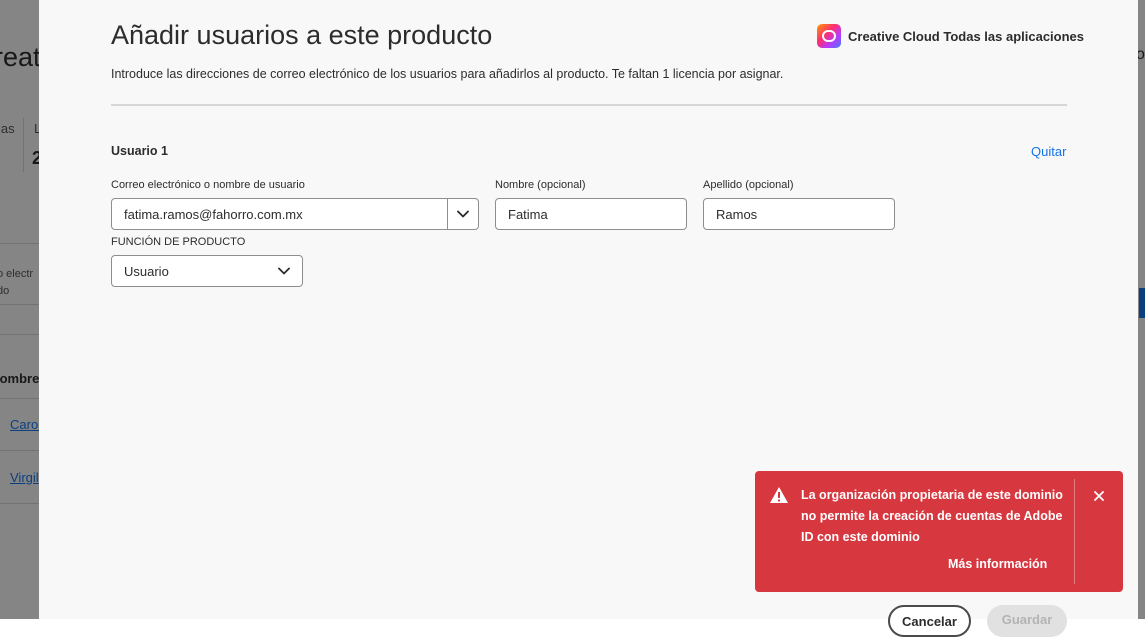  What do you see at coordinates (929, 621) in the screenshot?
I see `cancel-button: Cancelar` at bounding box center [929, 621].